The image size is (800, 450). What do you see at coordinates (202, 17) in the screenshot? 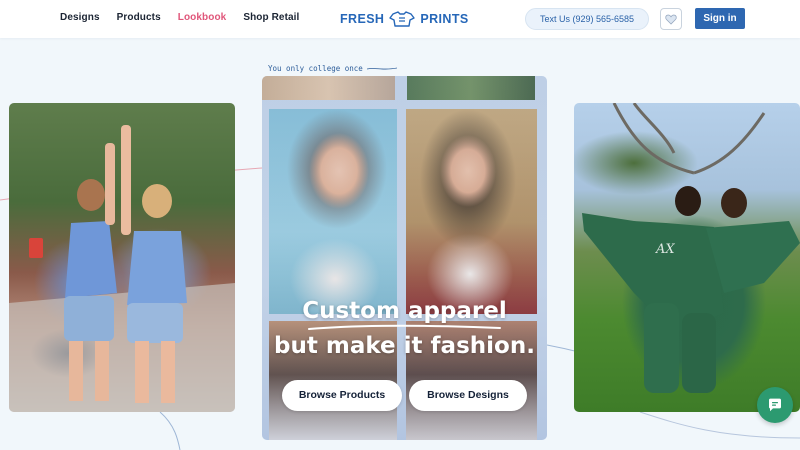
I see `nav-lookbook: Lookbook` at bounding box center [202, 17].